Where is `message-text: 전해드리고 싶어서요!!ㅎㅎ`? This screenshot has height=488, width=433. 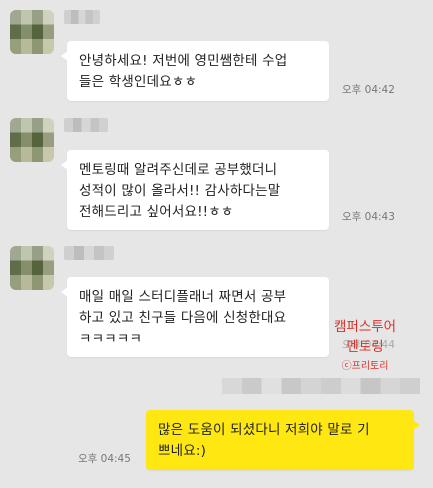 message-text: 전해드리고 싶어서요!!ㅎㅎ is located at coordinates (156, 212).